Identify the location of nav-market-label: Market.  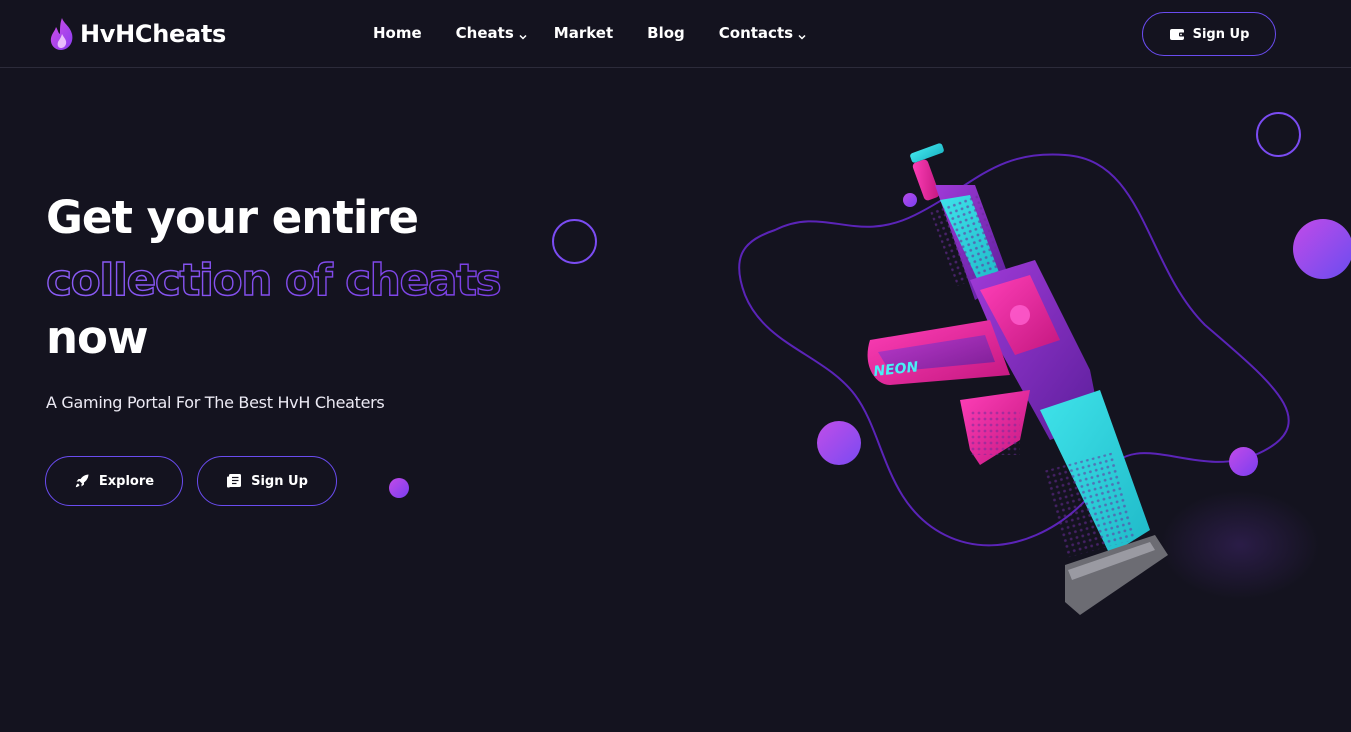
(583, 33).